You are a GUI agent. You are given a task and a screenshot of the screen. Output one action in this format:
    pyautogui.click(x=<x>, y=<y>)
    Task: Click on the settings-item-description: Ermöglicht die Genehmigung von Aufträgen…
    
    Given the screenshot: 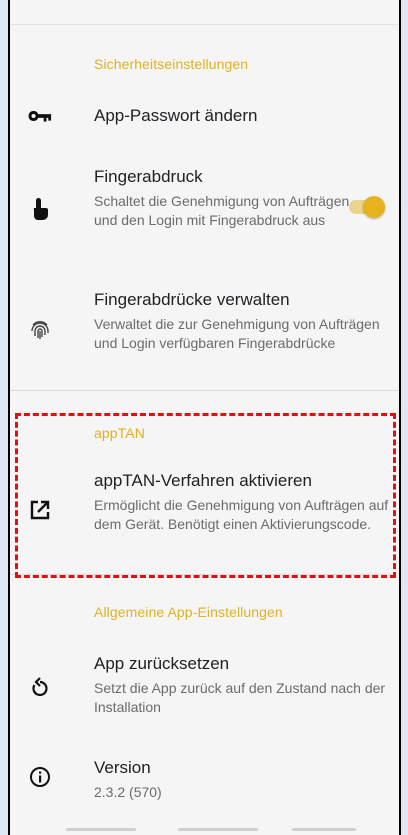 What is the action you would take?
    pyautogui.click(x=241, y=514)
    